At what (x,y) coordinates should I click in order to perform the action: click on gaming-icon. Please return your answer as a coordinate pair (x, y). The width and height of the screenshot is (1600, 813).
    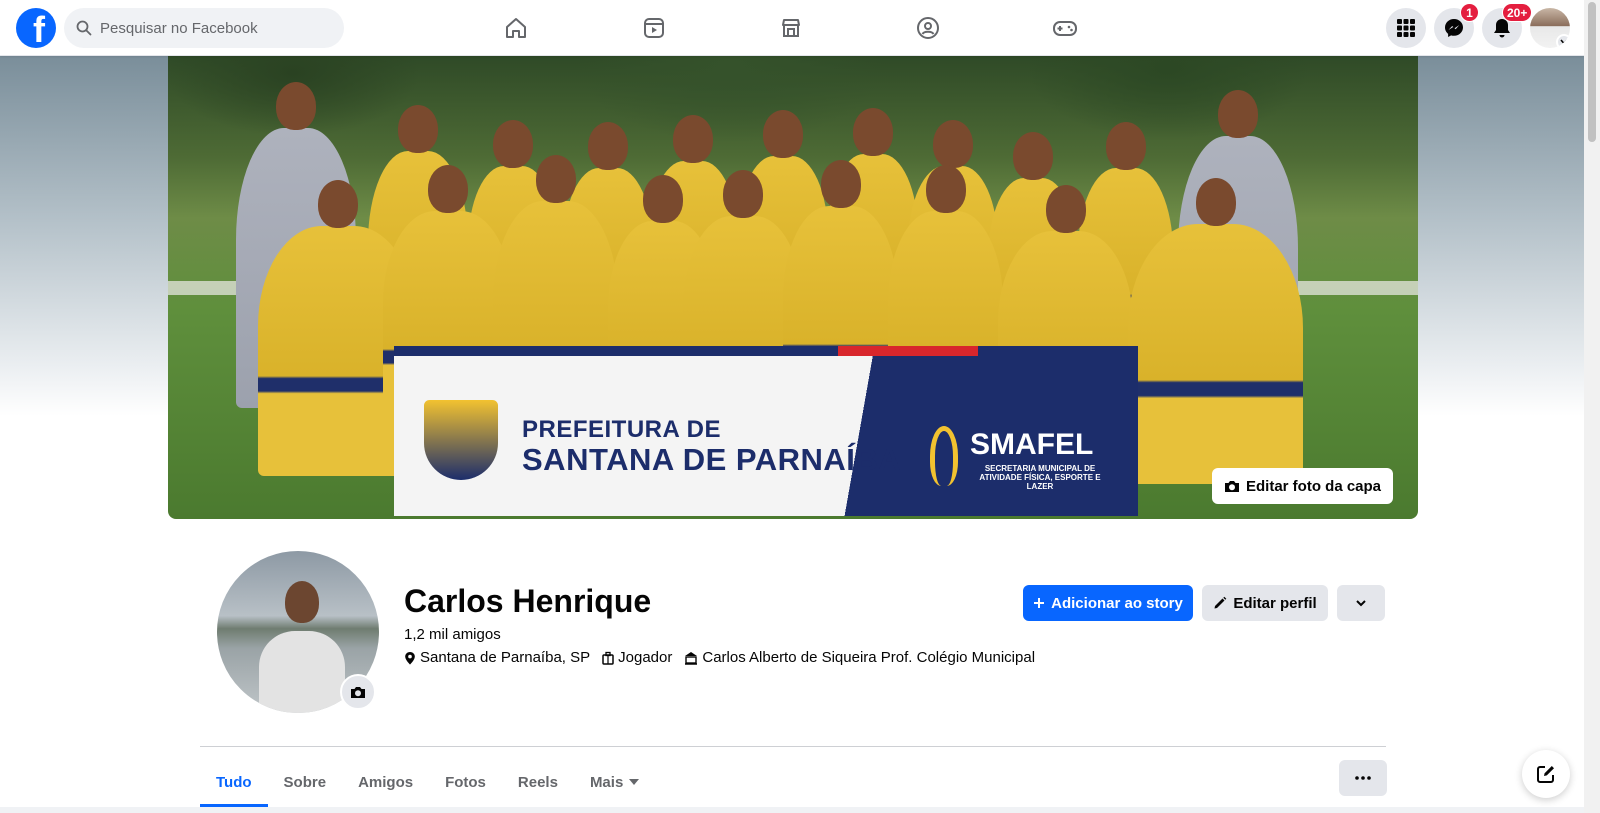
    Looking at the image, I should click on (1065, 28).